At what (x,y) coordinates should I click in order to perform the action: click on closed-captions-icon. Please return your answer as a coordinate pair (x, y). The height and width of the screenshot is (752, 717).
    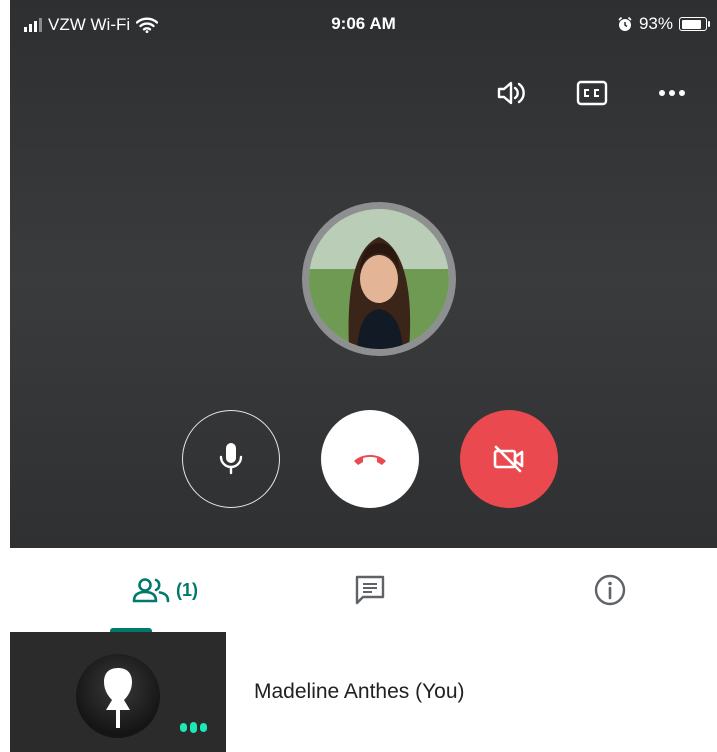
    Looking at the image, I should click on (592, 93).